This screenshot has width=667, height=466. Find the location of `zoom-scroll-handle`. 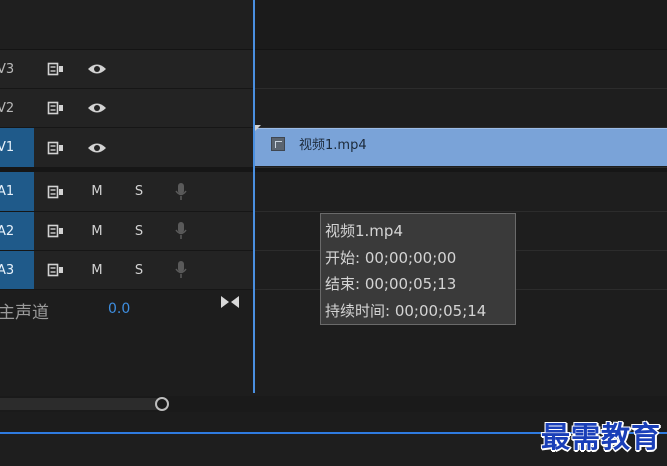

zoom-scroll-handle is located at coordinates (162, 404).